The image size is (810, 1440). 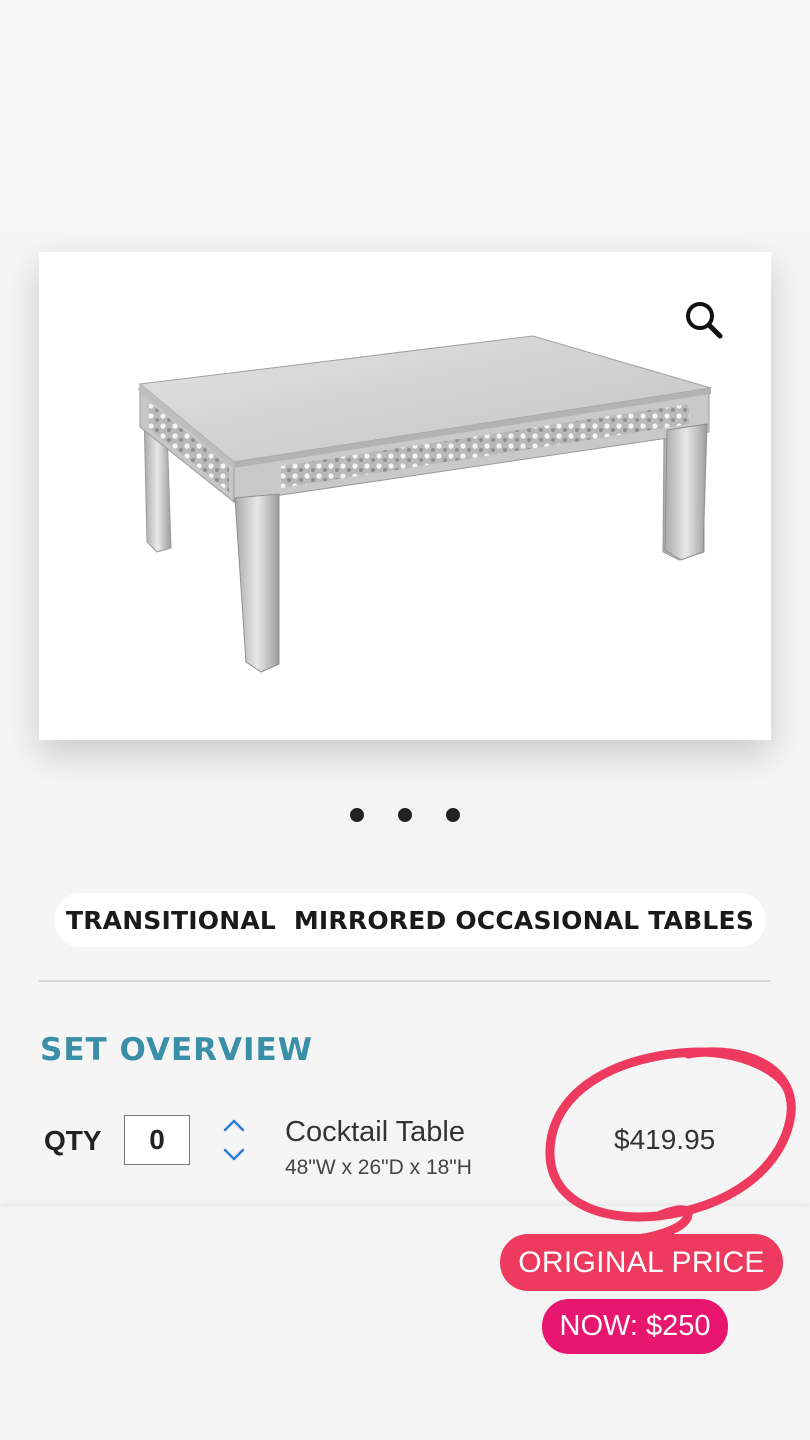 What do you see at coordinates (405, 981) in the screenshot?
I see `divider` at bounding box center [405, 981].